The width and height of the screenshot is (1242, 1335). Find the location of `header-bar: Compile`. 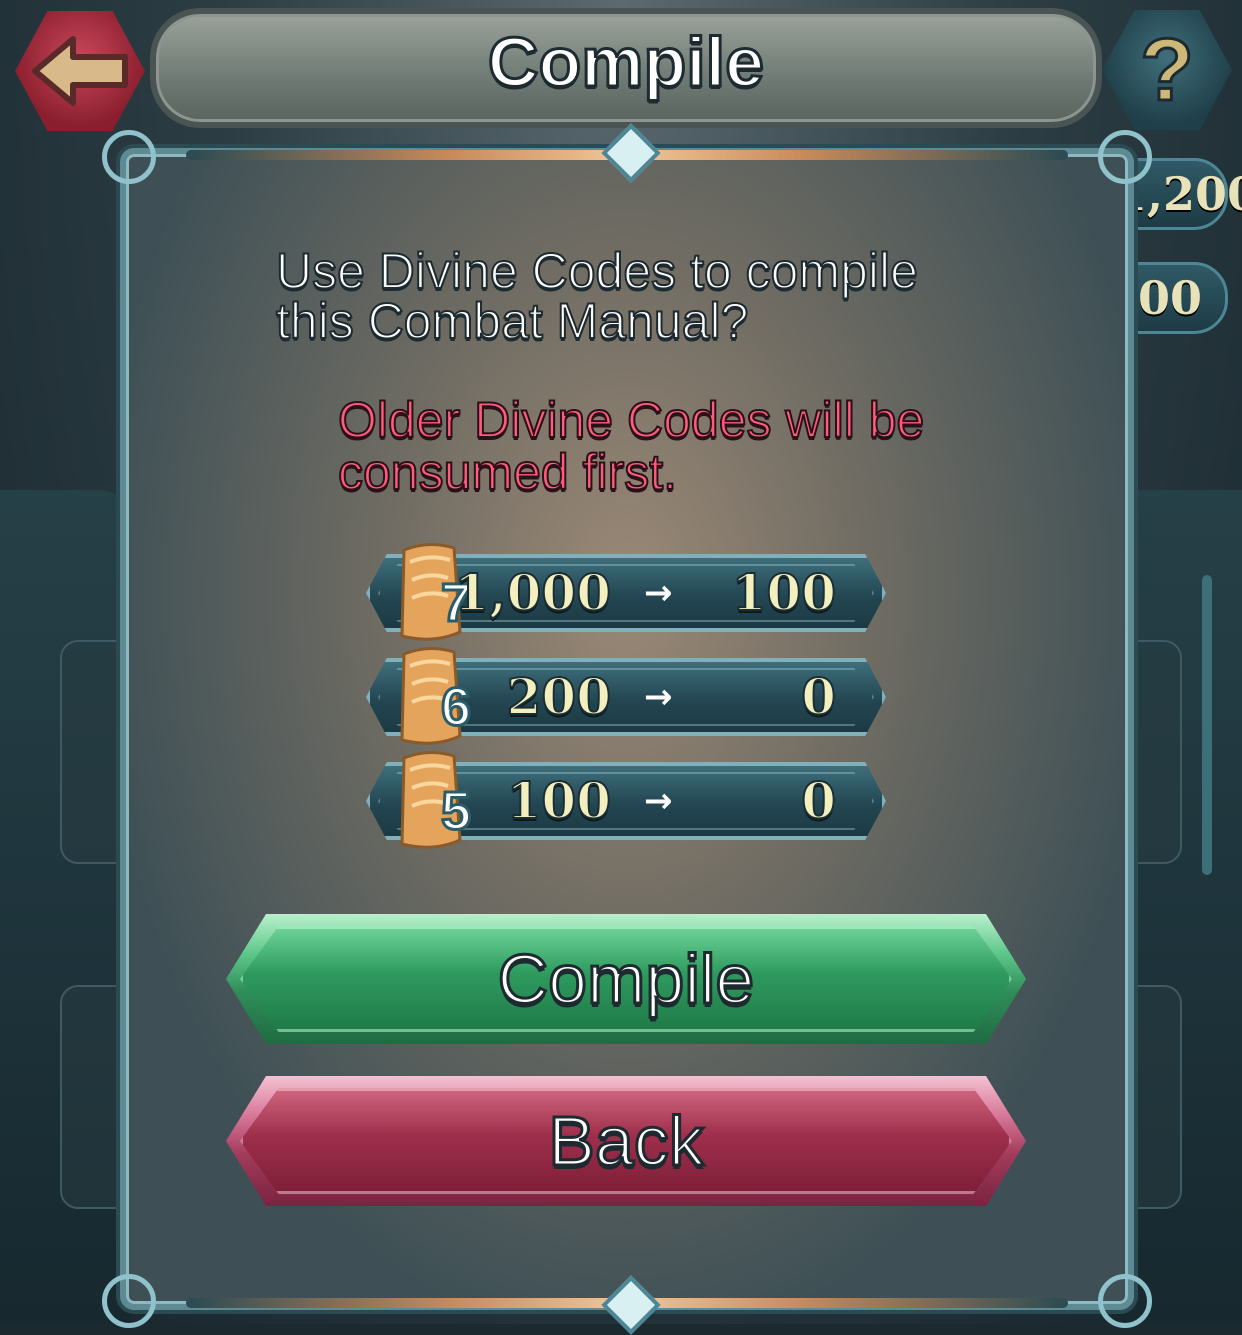

header-bar: Compile is located at coordinates (626, 68).